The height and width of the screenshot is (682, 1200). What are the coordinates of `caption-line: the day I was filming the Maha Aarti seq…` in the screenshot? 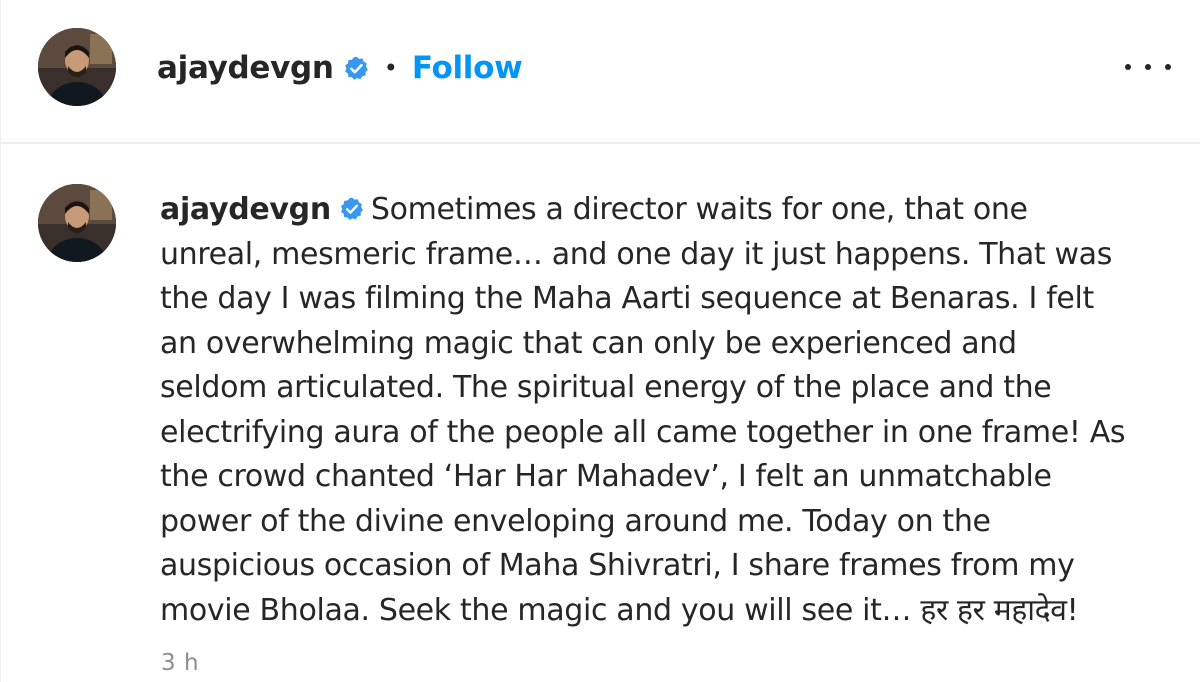 It's located at (627, 298).